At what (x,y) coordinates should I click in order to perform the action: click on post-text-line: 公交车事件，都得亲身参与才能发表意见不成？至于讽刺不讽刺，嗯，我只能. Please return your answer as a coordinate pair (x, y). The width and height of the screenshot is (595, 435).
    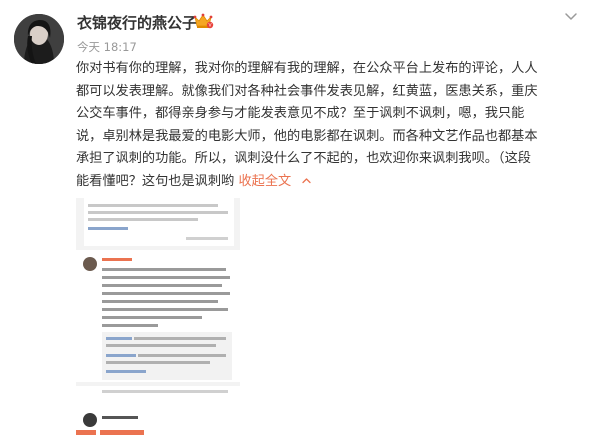
    Looking at the image, I should click on (300, 113).